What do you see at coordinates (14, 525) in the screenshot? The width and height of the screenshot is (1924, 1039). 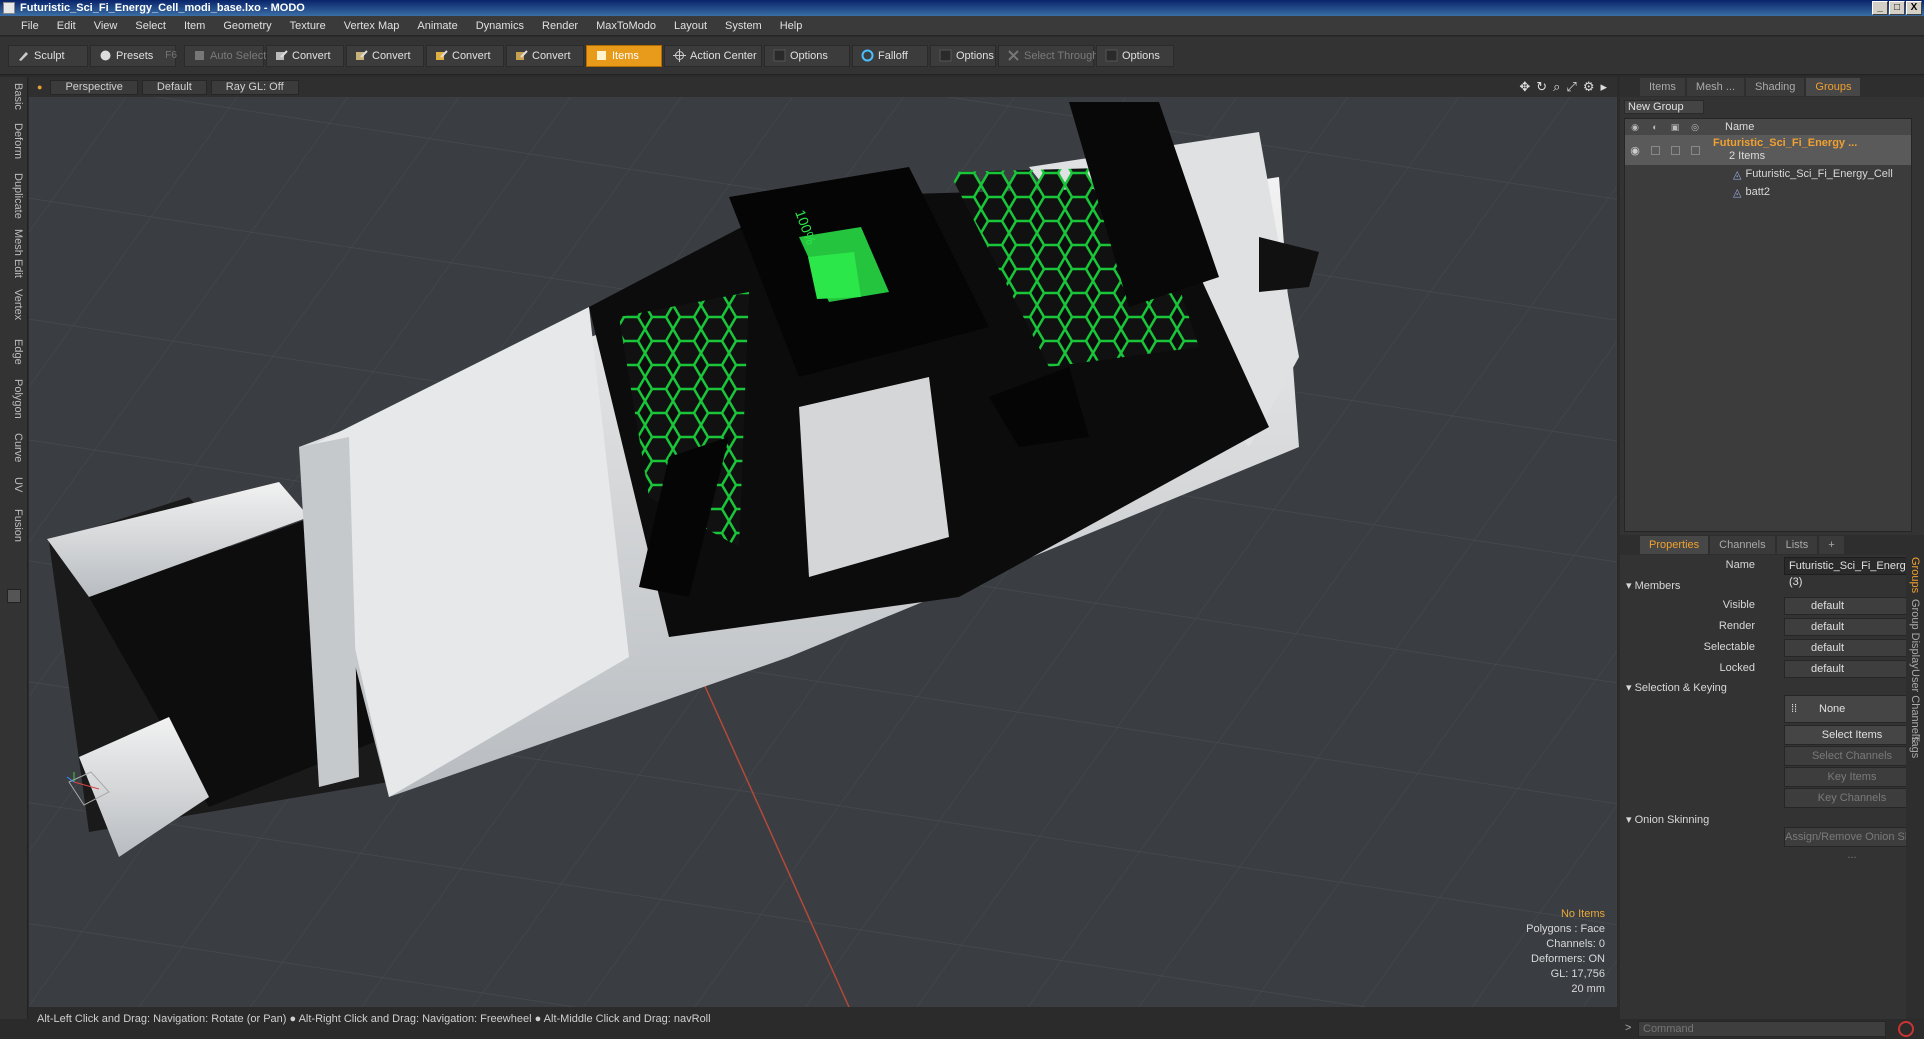 I see `tab-fusion: Fusion` at bounding box center [14, 525].